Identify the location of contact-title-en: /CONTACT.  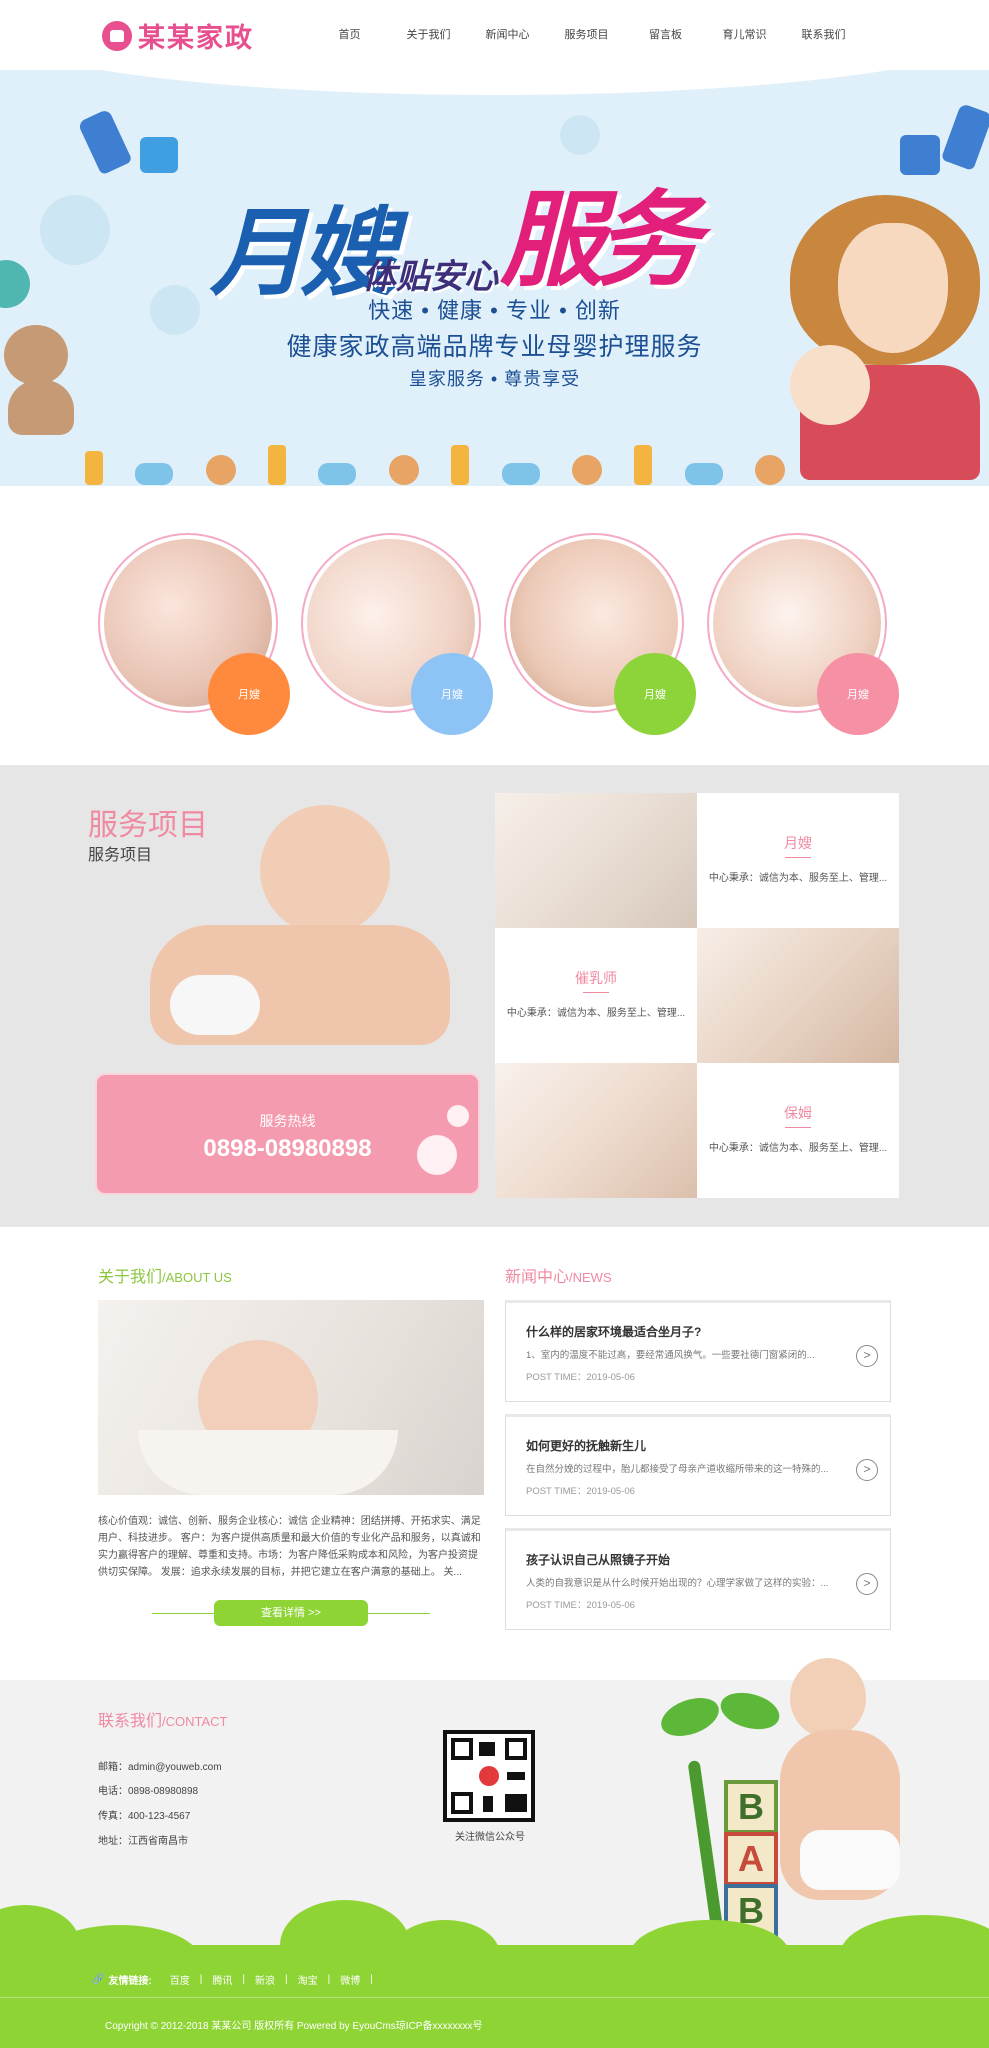
(195, 1721).